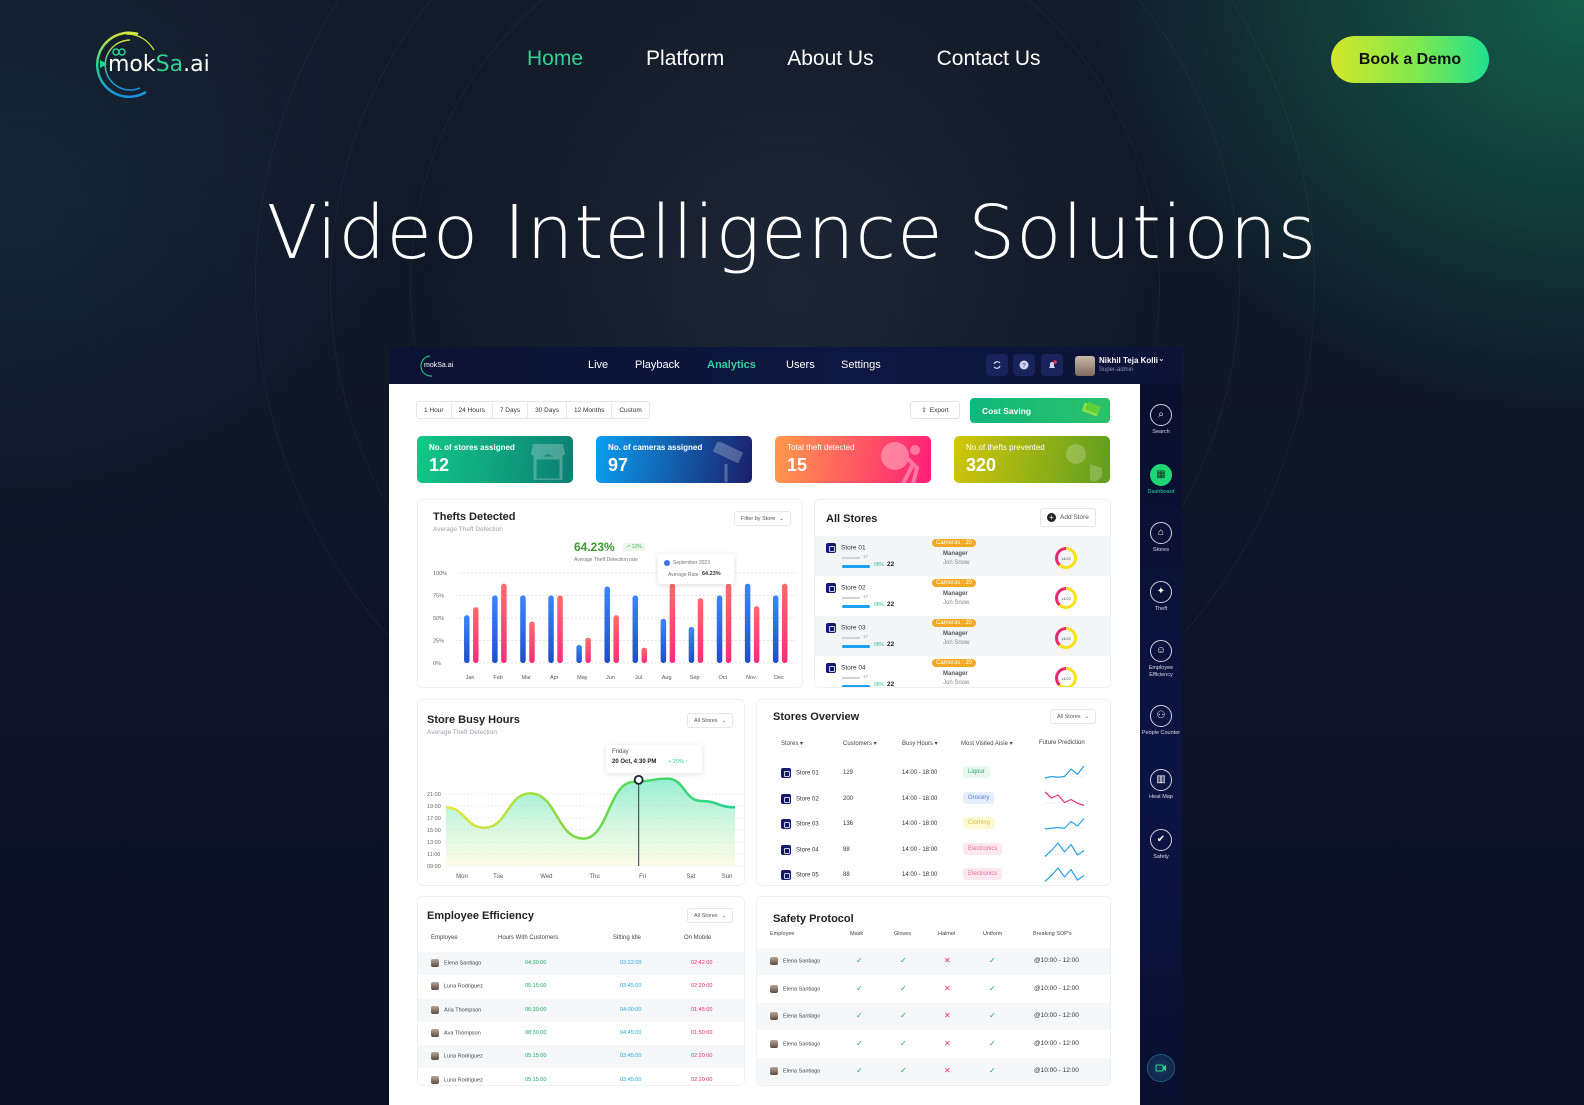 This screenshot has height=1105, width=1584. What do you see at coordinates (1052, 365) in the screenshot?
I see `notifications-button` at bounding box center [1052, 365].